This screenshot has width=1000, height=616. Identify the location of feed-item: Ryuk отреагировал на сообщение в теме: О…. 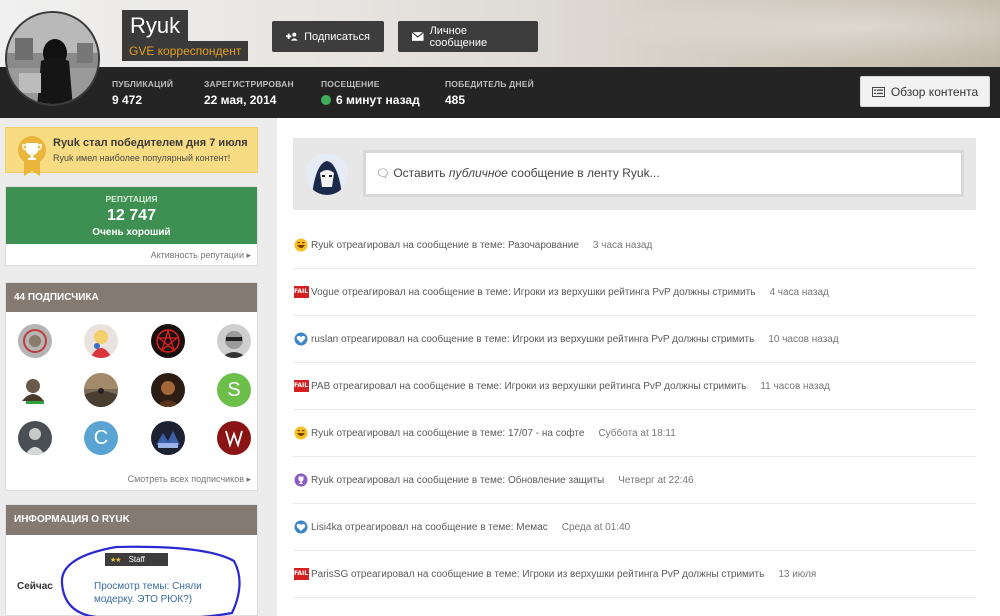
(634, 480).